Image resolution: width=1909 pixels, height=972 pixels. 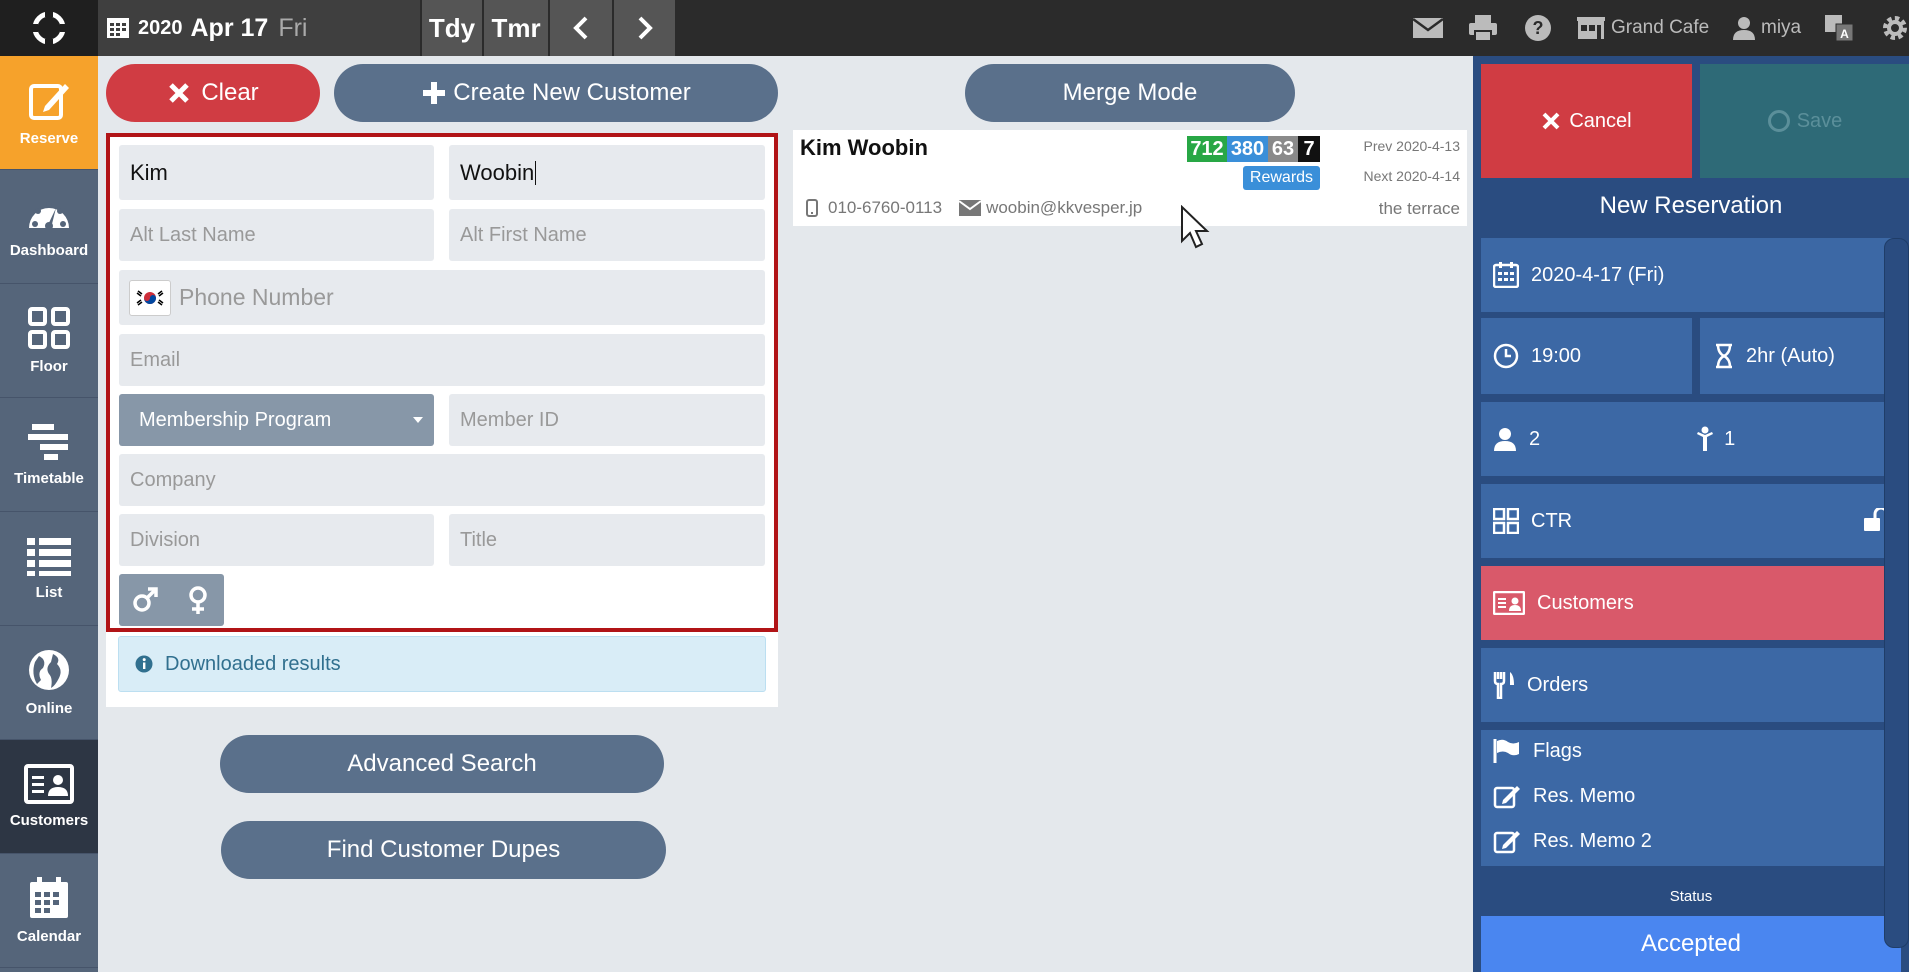 What do you see at coordinates (1556, 355) in the screenshot?
I see `time-value: 19:00` at bounding box center [1556, 355].